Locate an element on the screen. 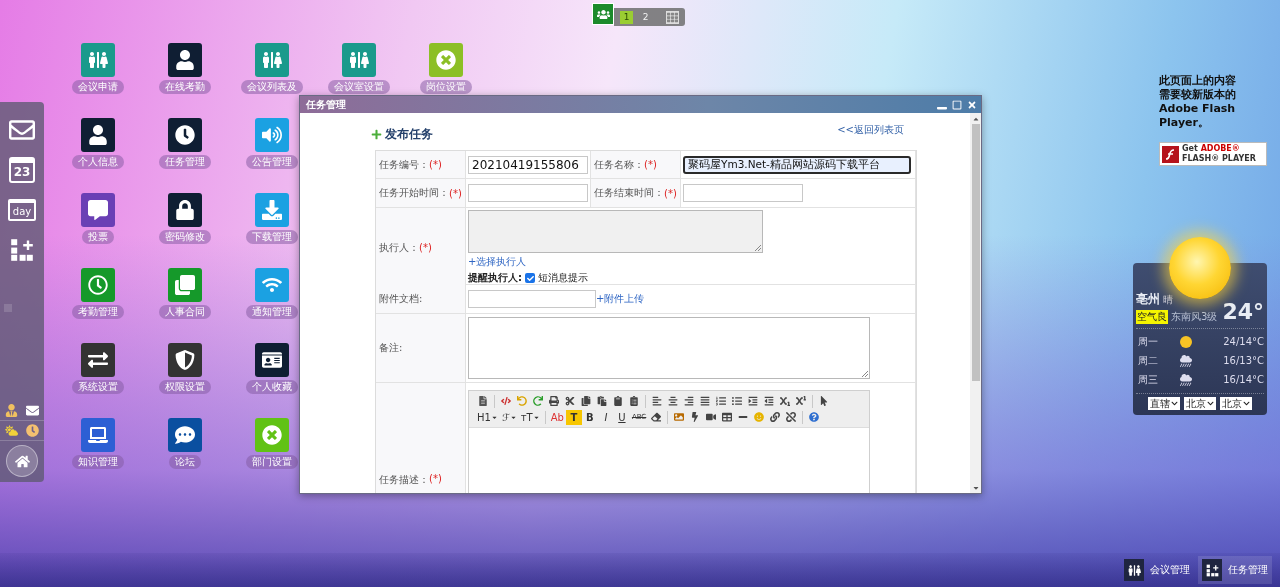 The image size is (1280, 587). calendar-button: 23 is located at coordinates (22, 170).